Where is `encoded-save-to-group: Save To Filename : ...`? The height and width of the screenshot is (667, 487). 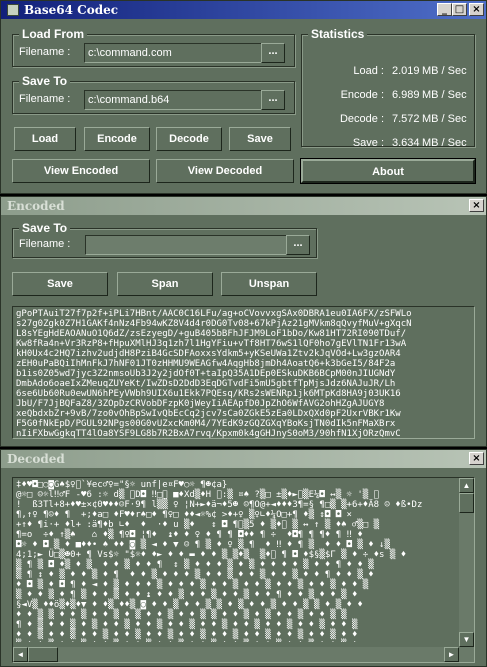 encoded-save-to-group: Save To Filename : ... is located at coordinates (164, 239).